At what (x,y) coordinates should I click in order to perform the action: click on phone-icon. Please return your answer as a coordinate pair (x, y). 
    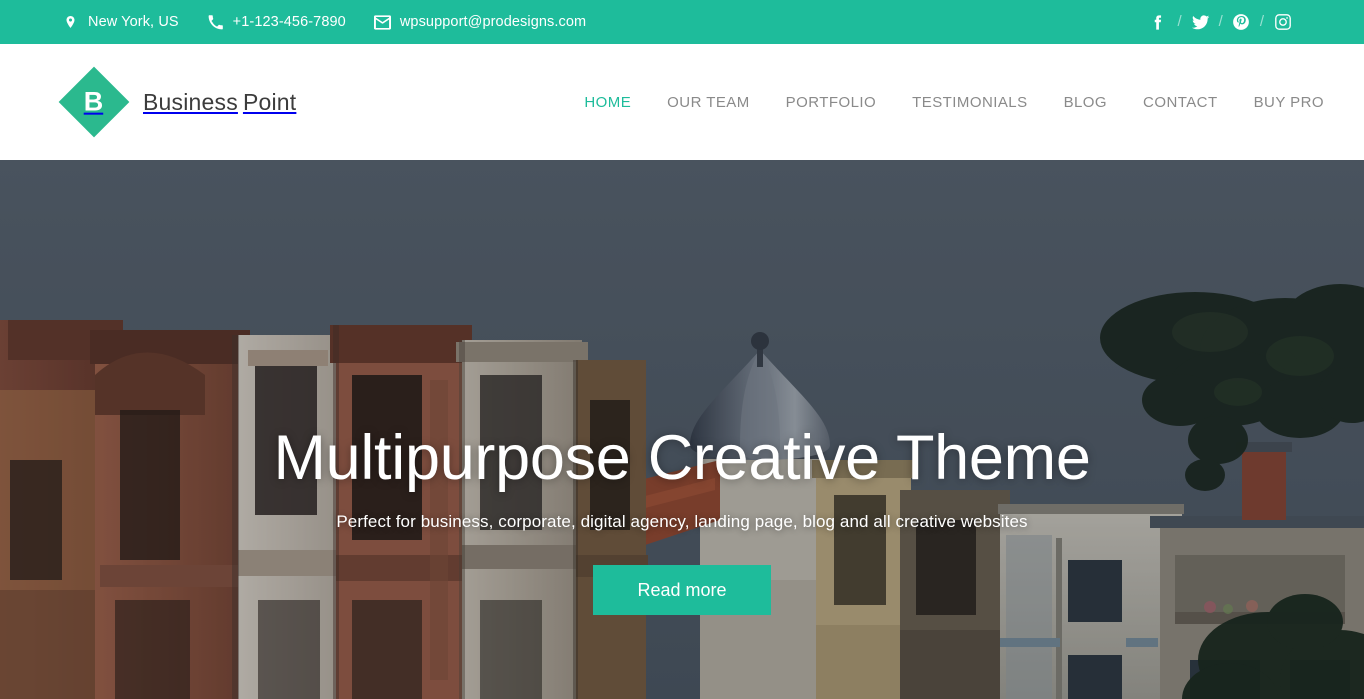
    Looking at the image, I should click on (215, 22).